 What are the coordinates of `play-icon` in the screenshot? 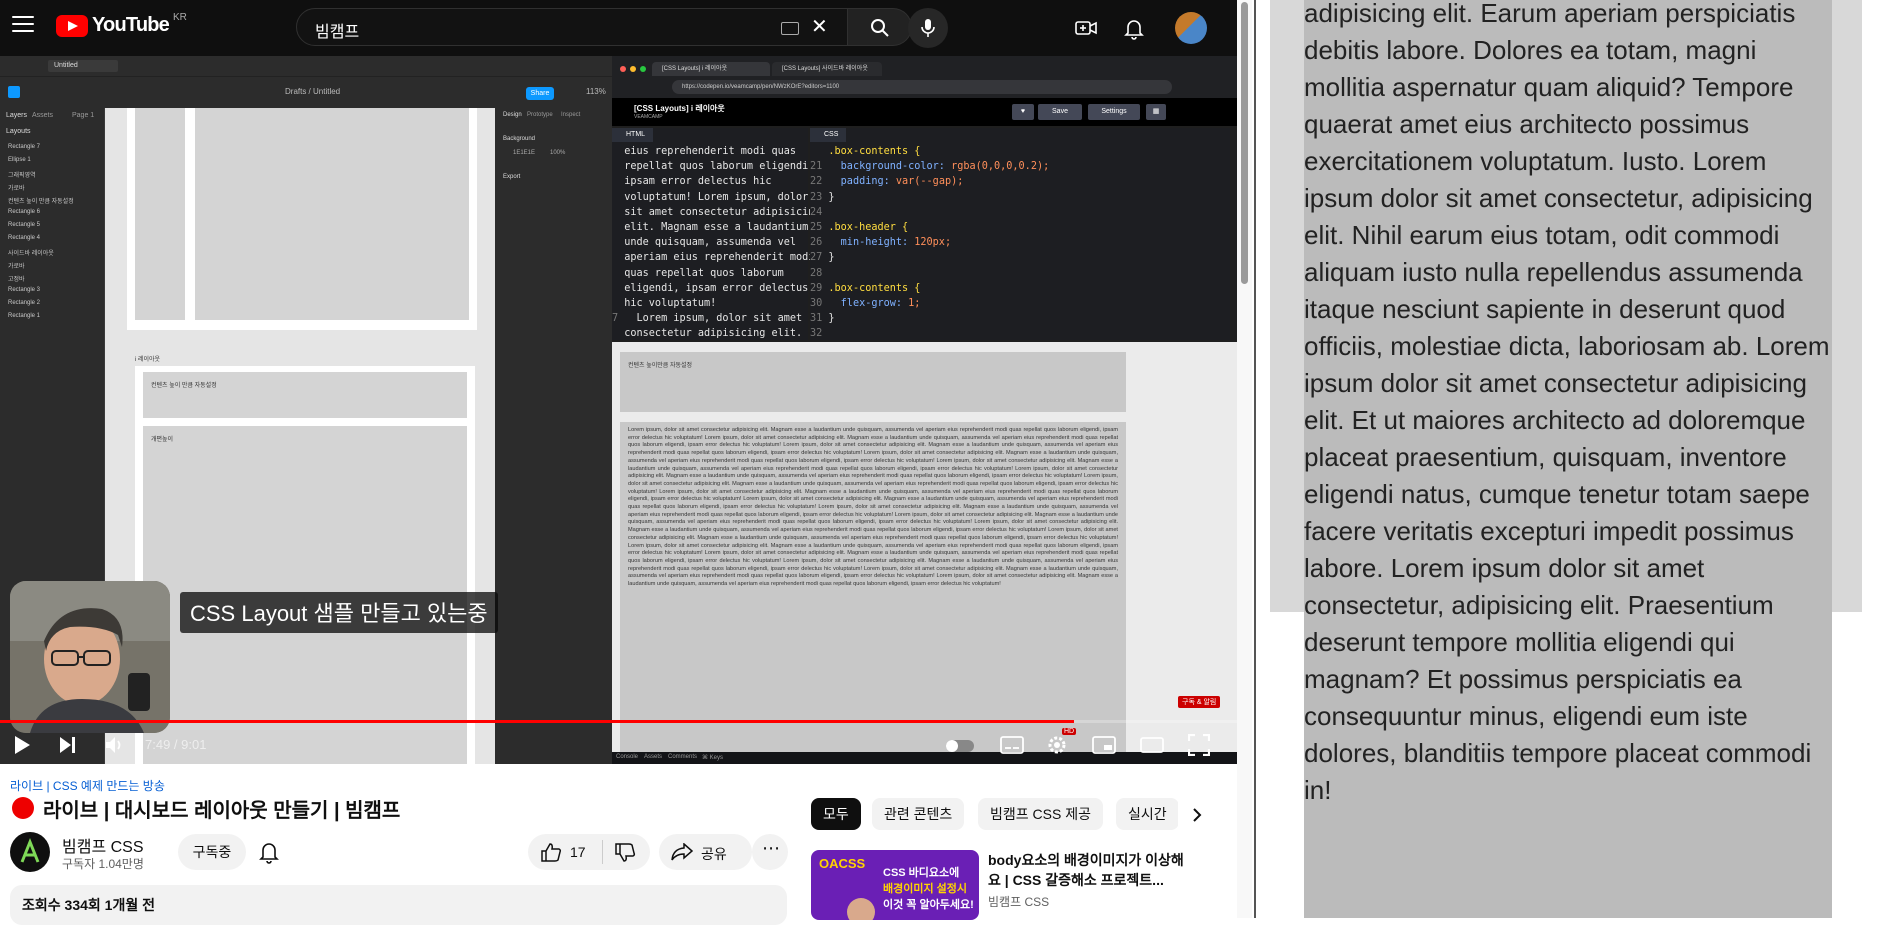 It's located at (22, 745).